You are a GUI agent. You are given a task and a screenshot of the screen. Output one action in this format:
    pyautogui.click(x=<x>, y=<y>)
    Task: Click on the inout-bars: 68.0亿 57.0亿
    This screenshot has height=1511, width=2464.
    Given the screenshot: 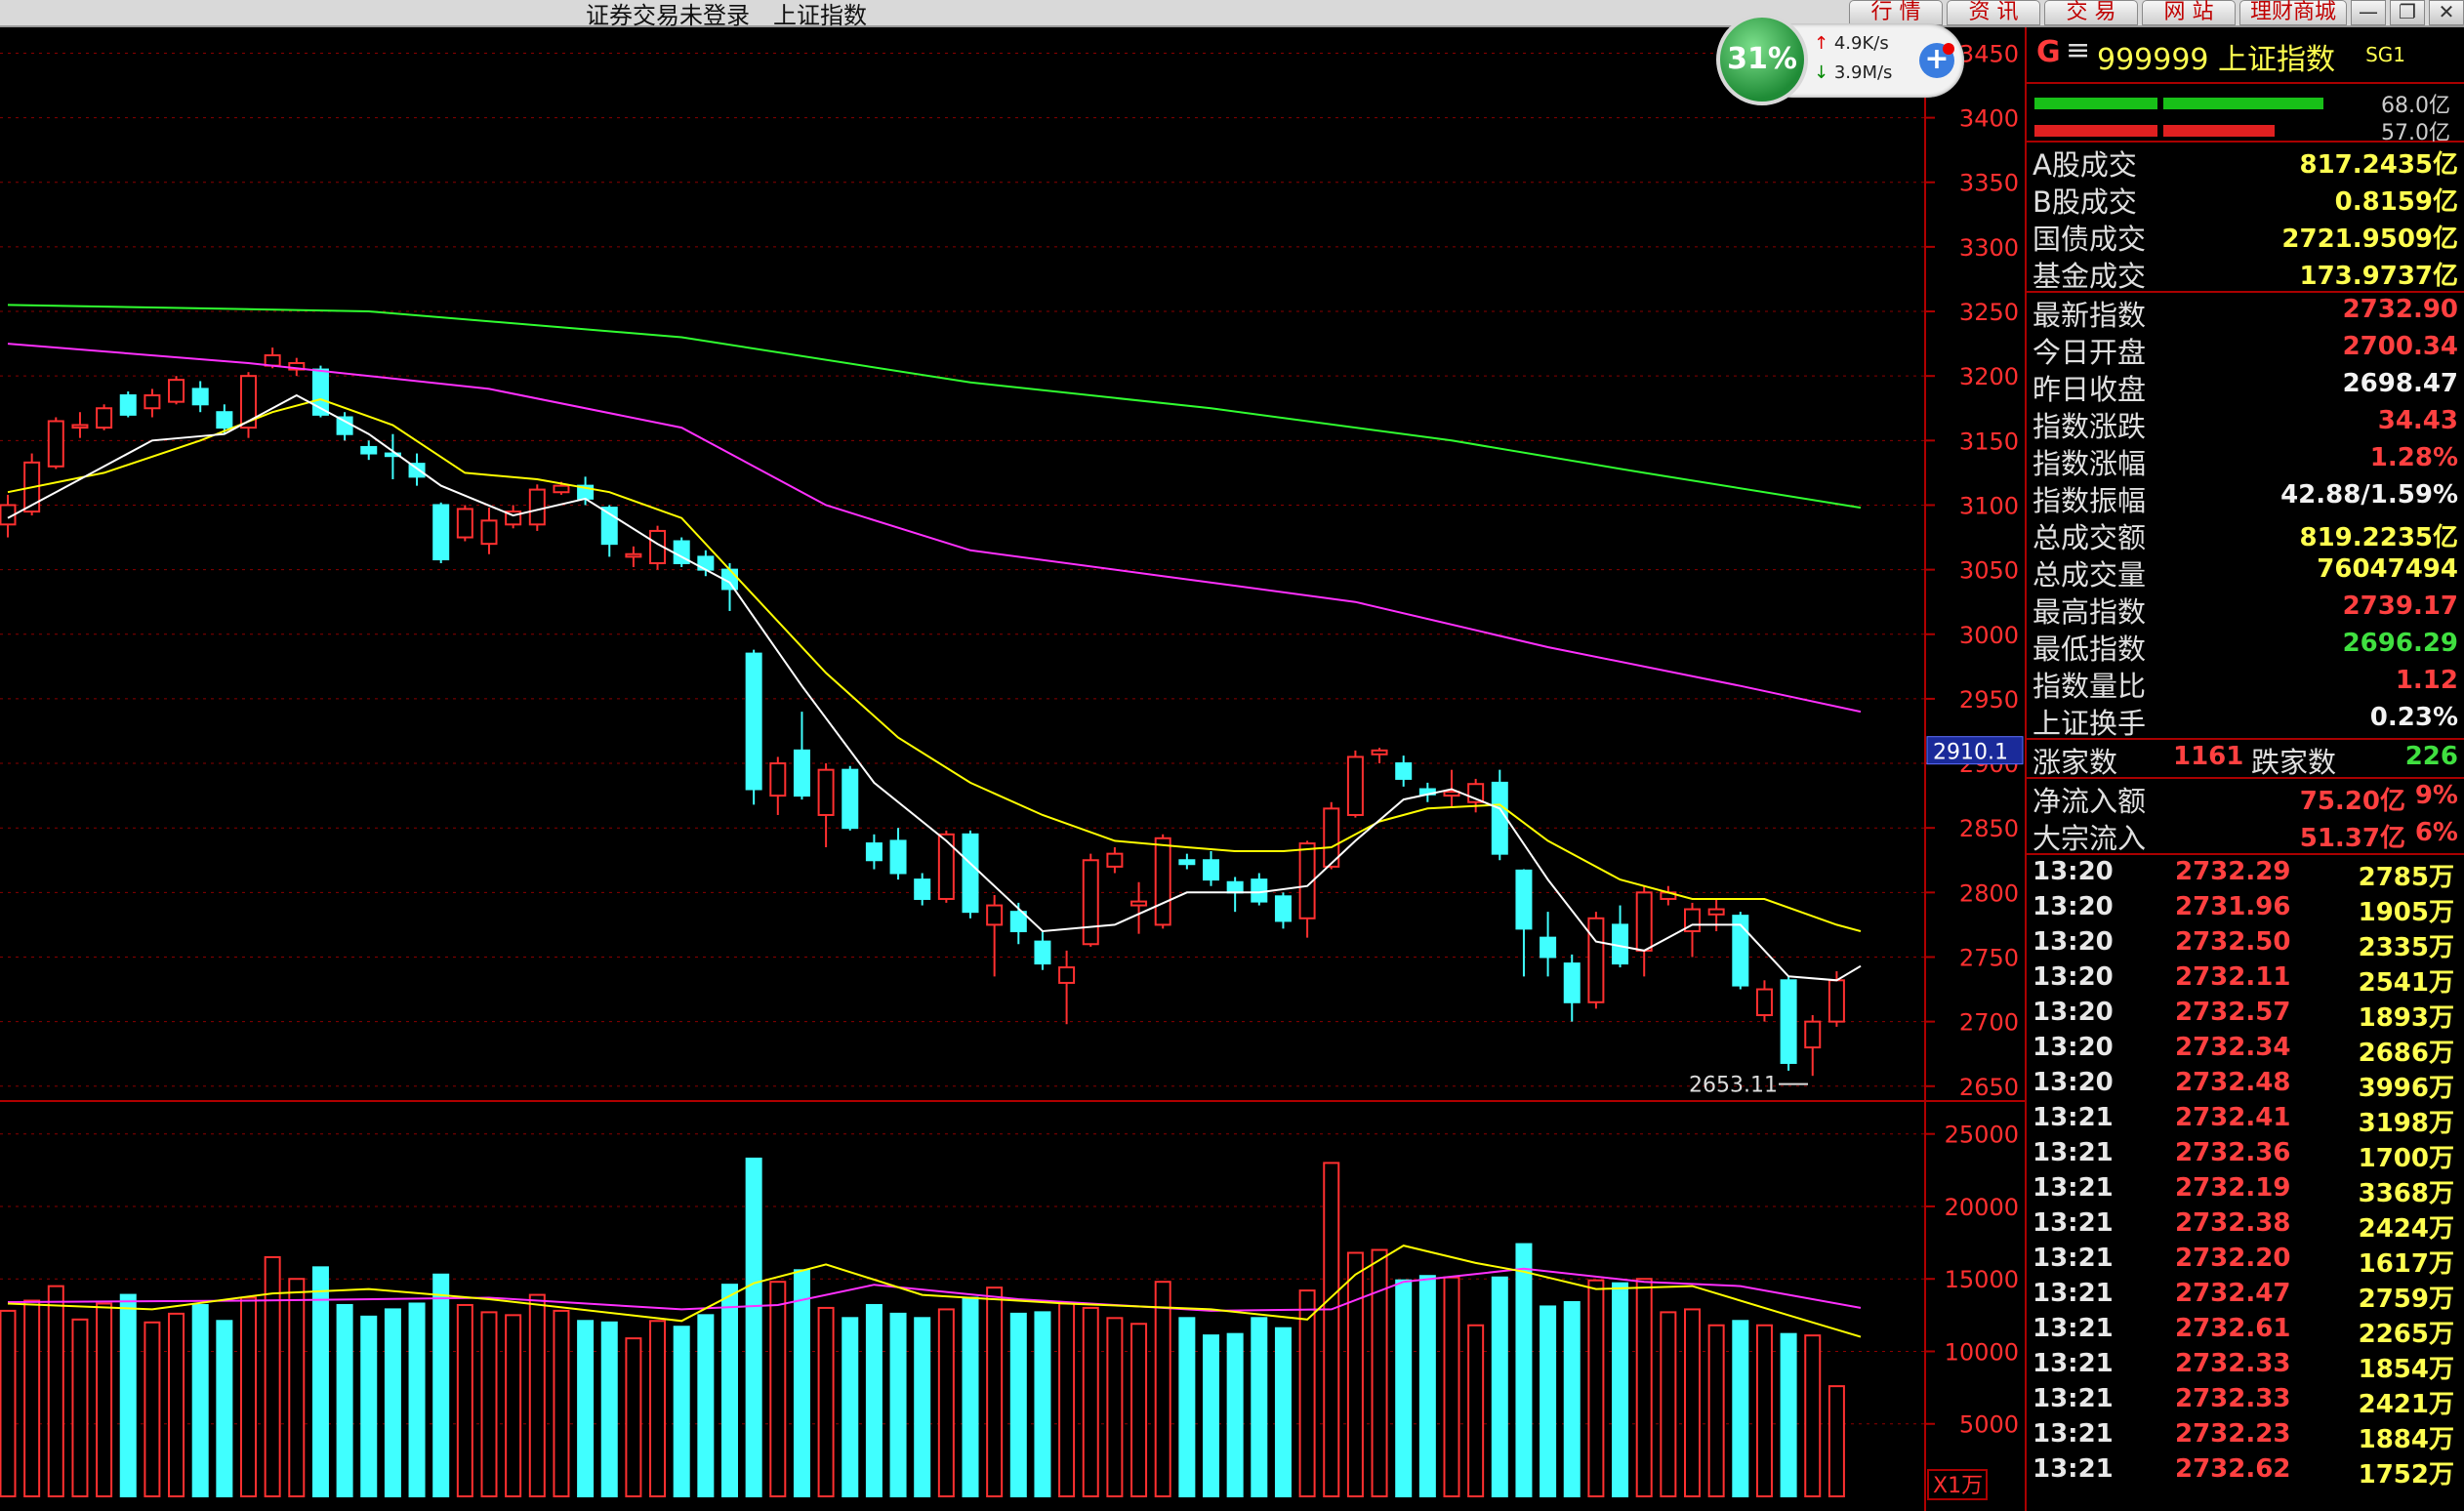 What is the action you would take?
    pyautogui.click(x=2245, y=114)
    